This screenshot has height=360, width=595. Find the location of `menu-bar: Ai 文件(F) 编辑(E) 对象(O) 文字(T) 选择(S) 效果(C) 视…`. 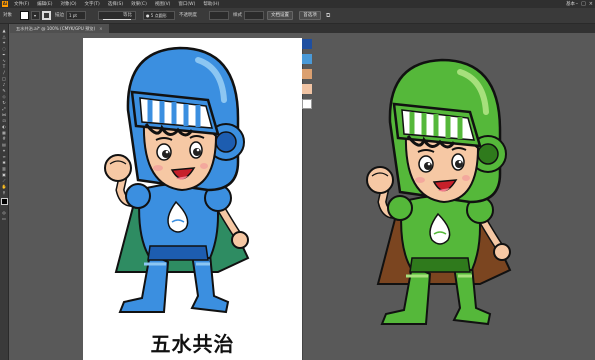

menu-bar: Ai 文件(F) 编辑(E) 对象(O) 文字(T) 选择(S) 效果(C) 视… is located at coordinates (297, 4).